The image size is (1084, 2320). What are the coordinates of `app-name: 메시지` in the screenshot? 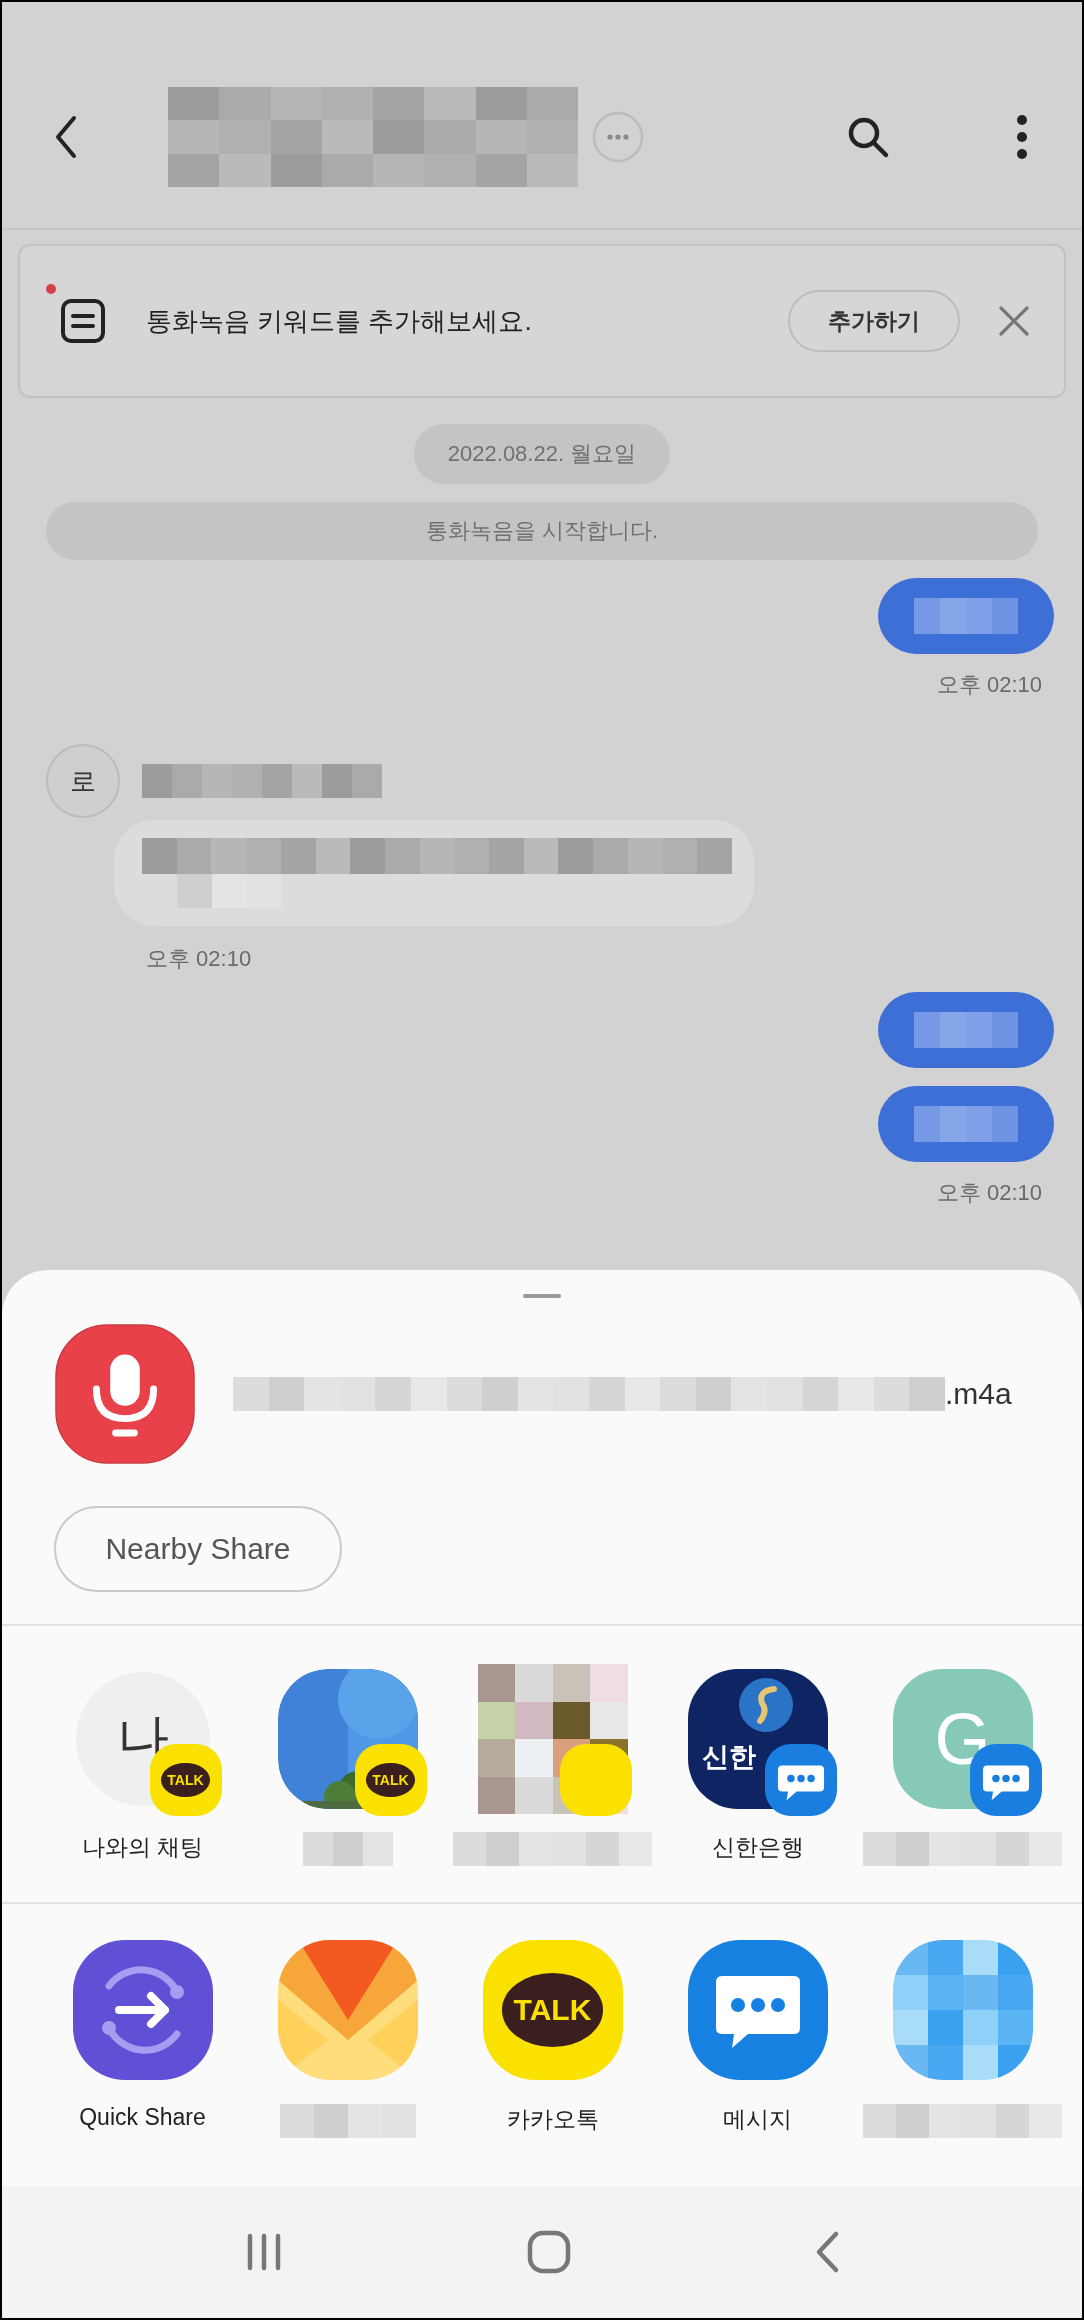 It's located at (757, 2119).